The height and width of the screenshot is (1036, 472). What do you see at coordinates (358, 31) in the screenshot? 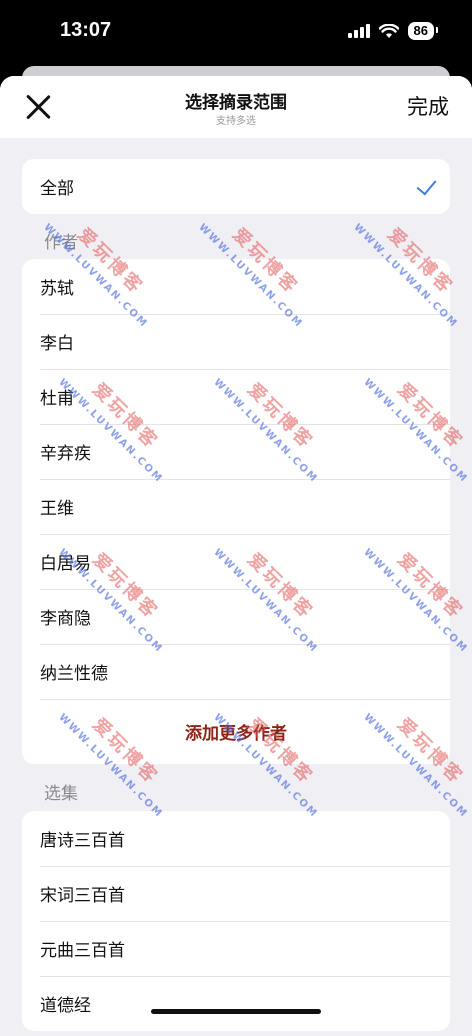
I see `cellular-signal-icon` at bounding box center [358, 31].